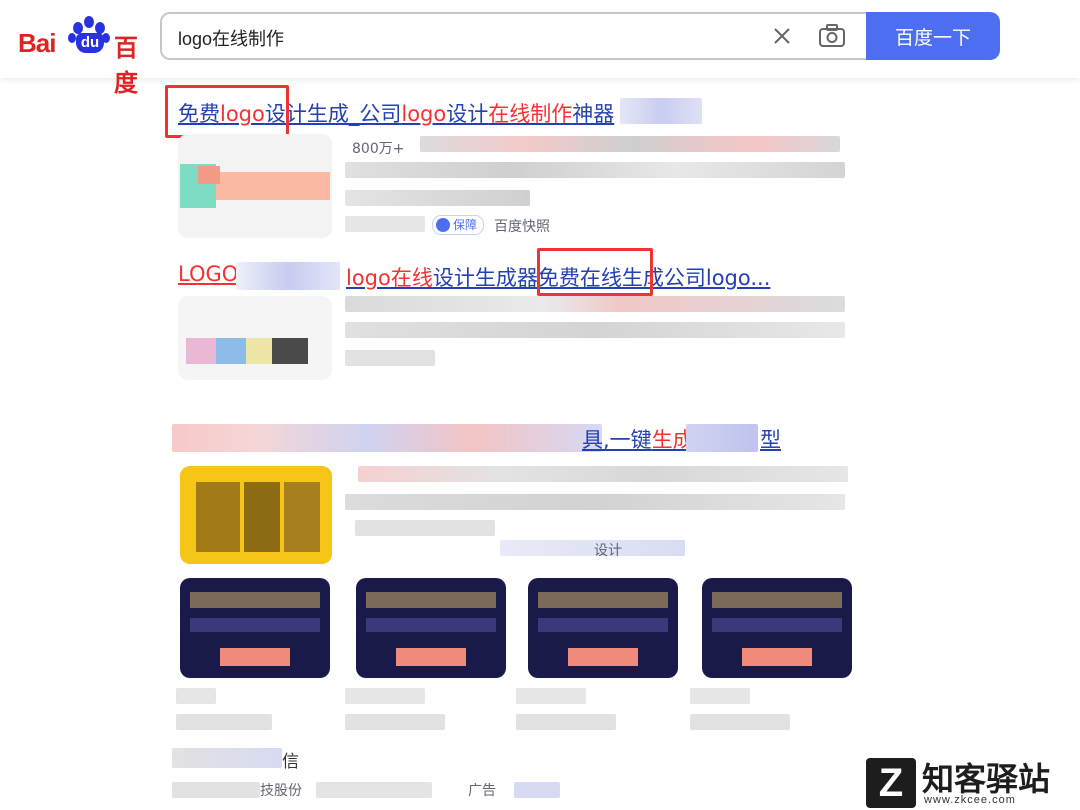 The width and height of the screenshot is (1080, 810). I want to click on search-header: Bai du 百度 logo在线制作 百度一下, so click(540, 48).